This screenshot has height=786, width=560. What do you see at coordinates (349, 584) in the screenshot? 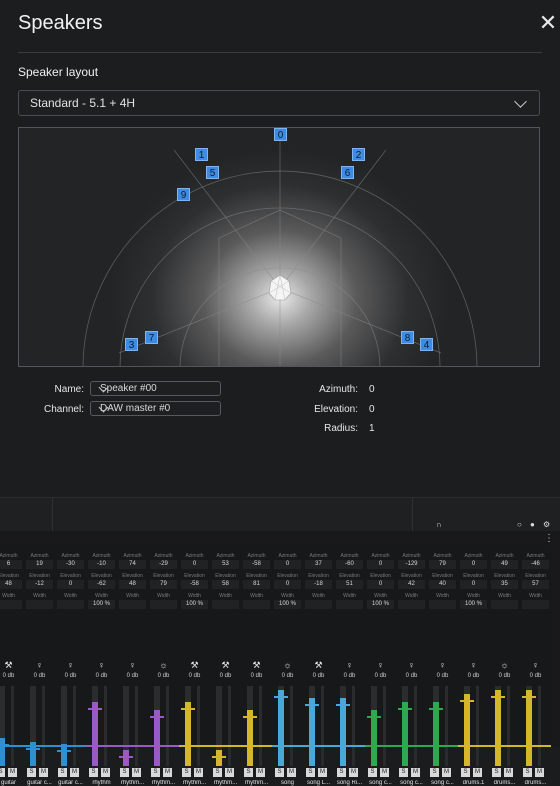
I see `elevation-value: 51` at bounding box center [349, 584].